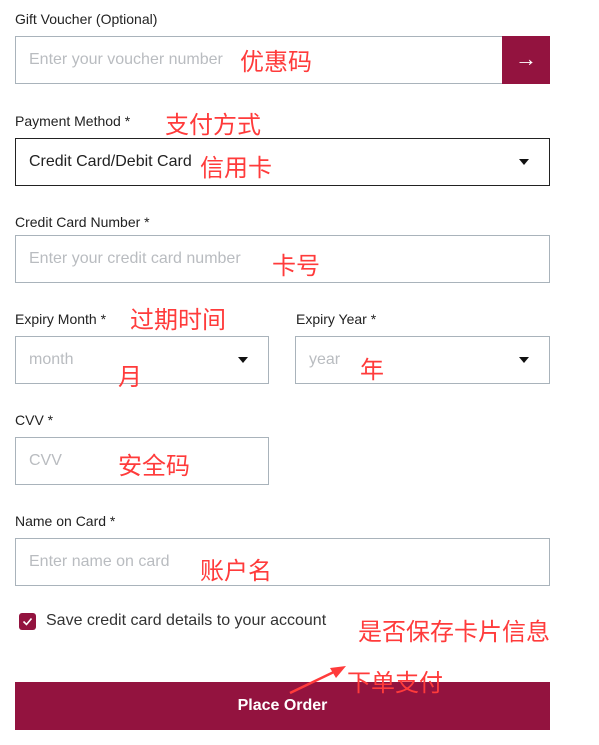 Image resolution: width=599 pixels, height=745 pixels. I want to click on annotation-credit-card: 信用卡, so click(236, 168).